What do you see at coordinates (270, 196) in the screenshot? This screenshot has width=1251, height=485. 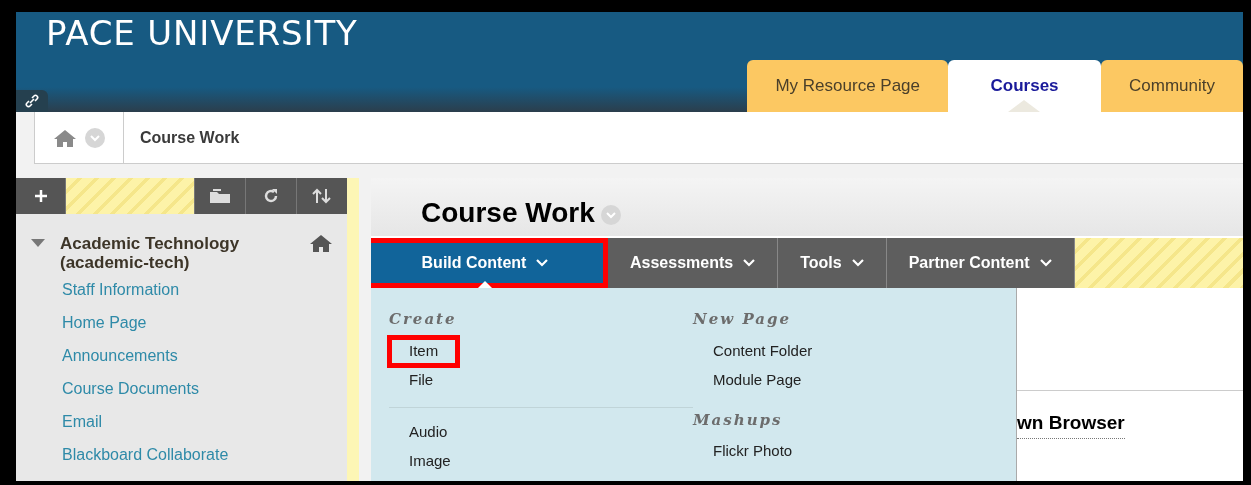 I see `refresh-icon` at bounding box center [270, 196].